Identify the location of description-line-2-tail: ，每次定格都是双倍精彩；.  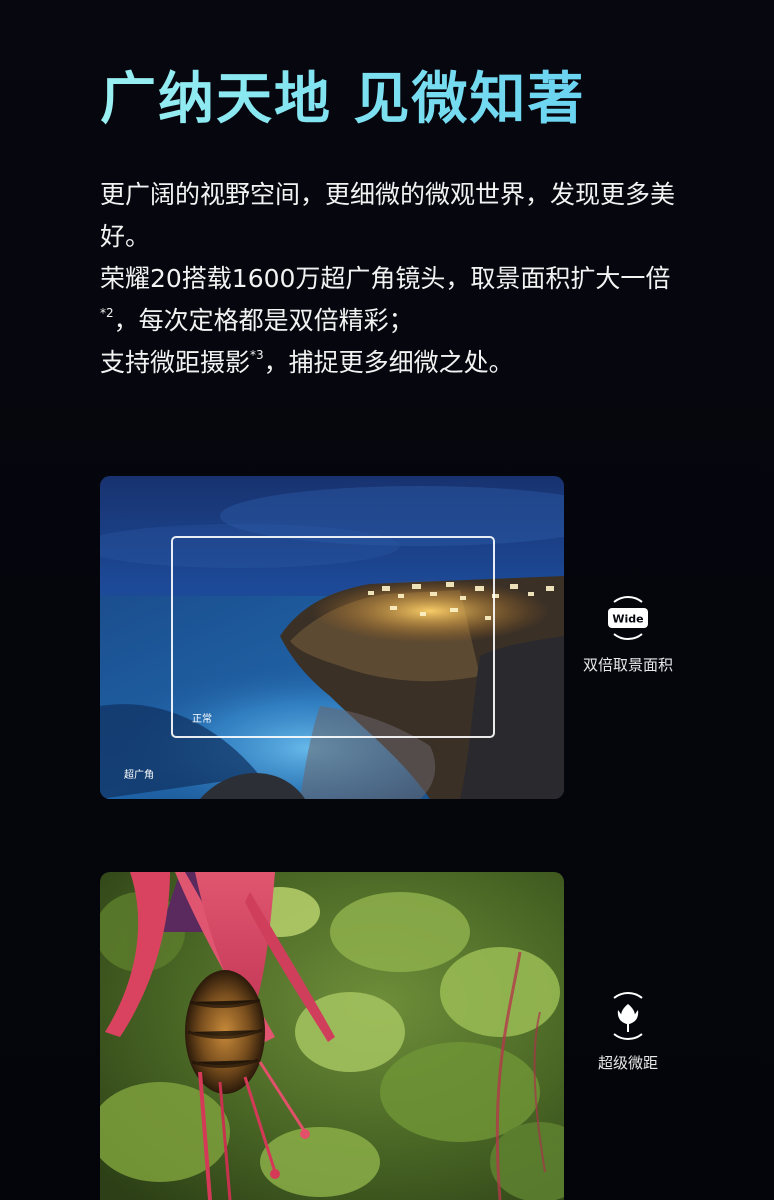
(263, 320).